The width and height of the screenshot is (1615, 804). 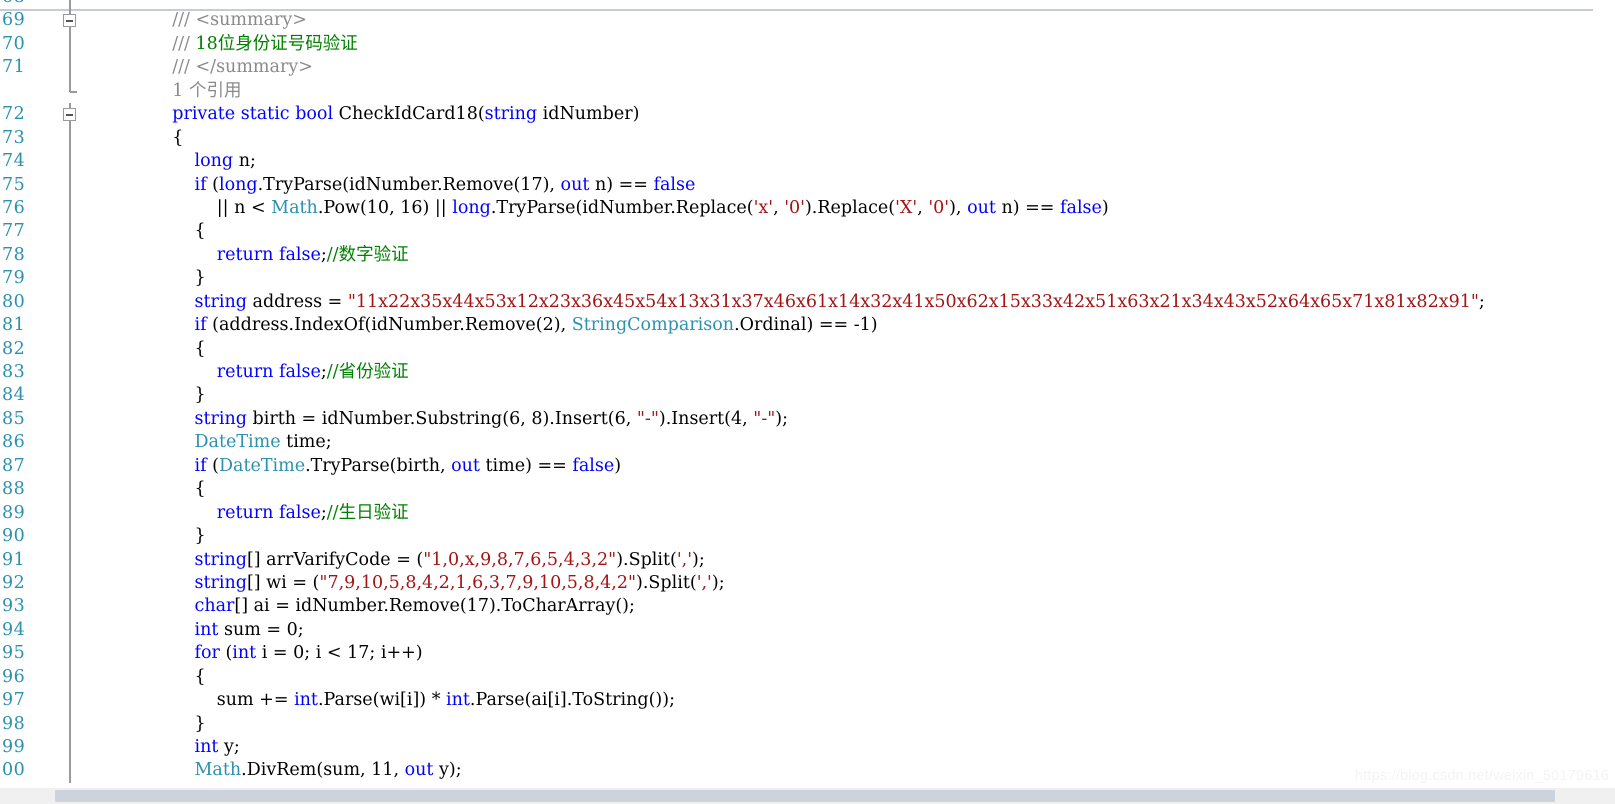 What do you see at coordinates (227, 630) in the screenshot?
I see `code-text: int sum = 0;` at bounding box center [227, 630].